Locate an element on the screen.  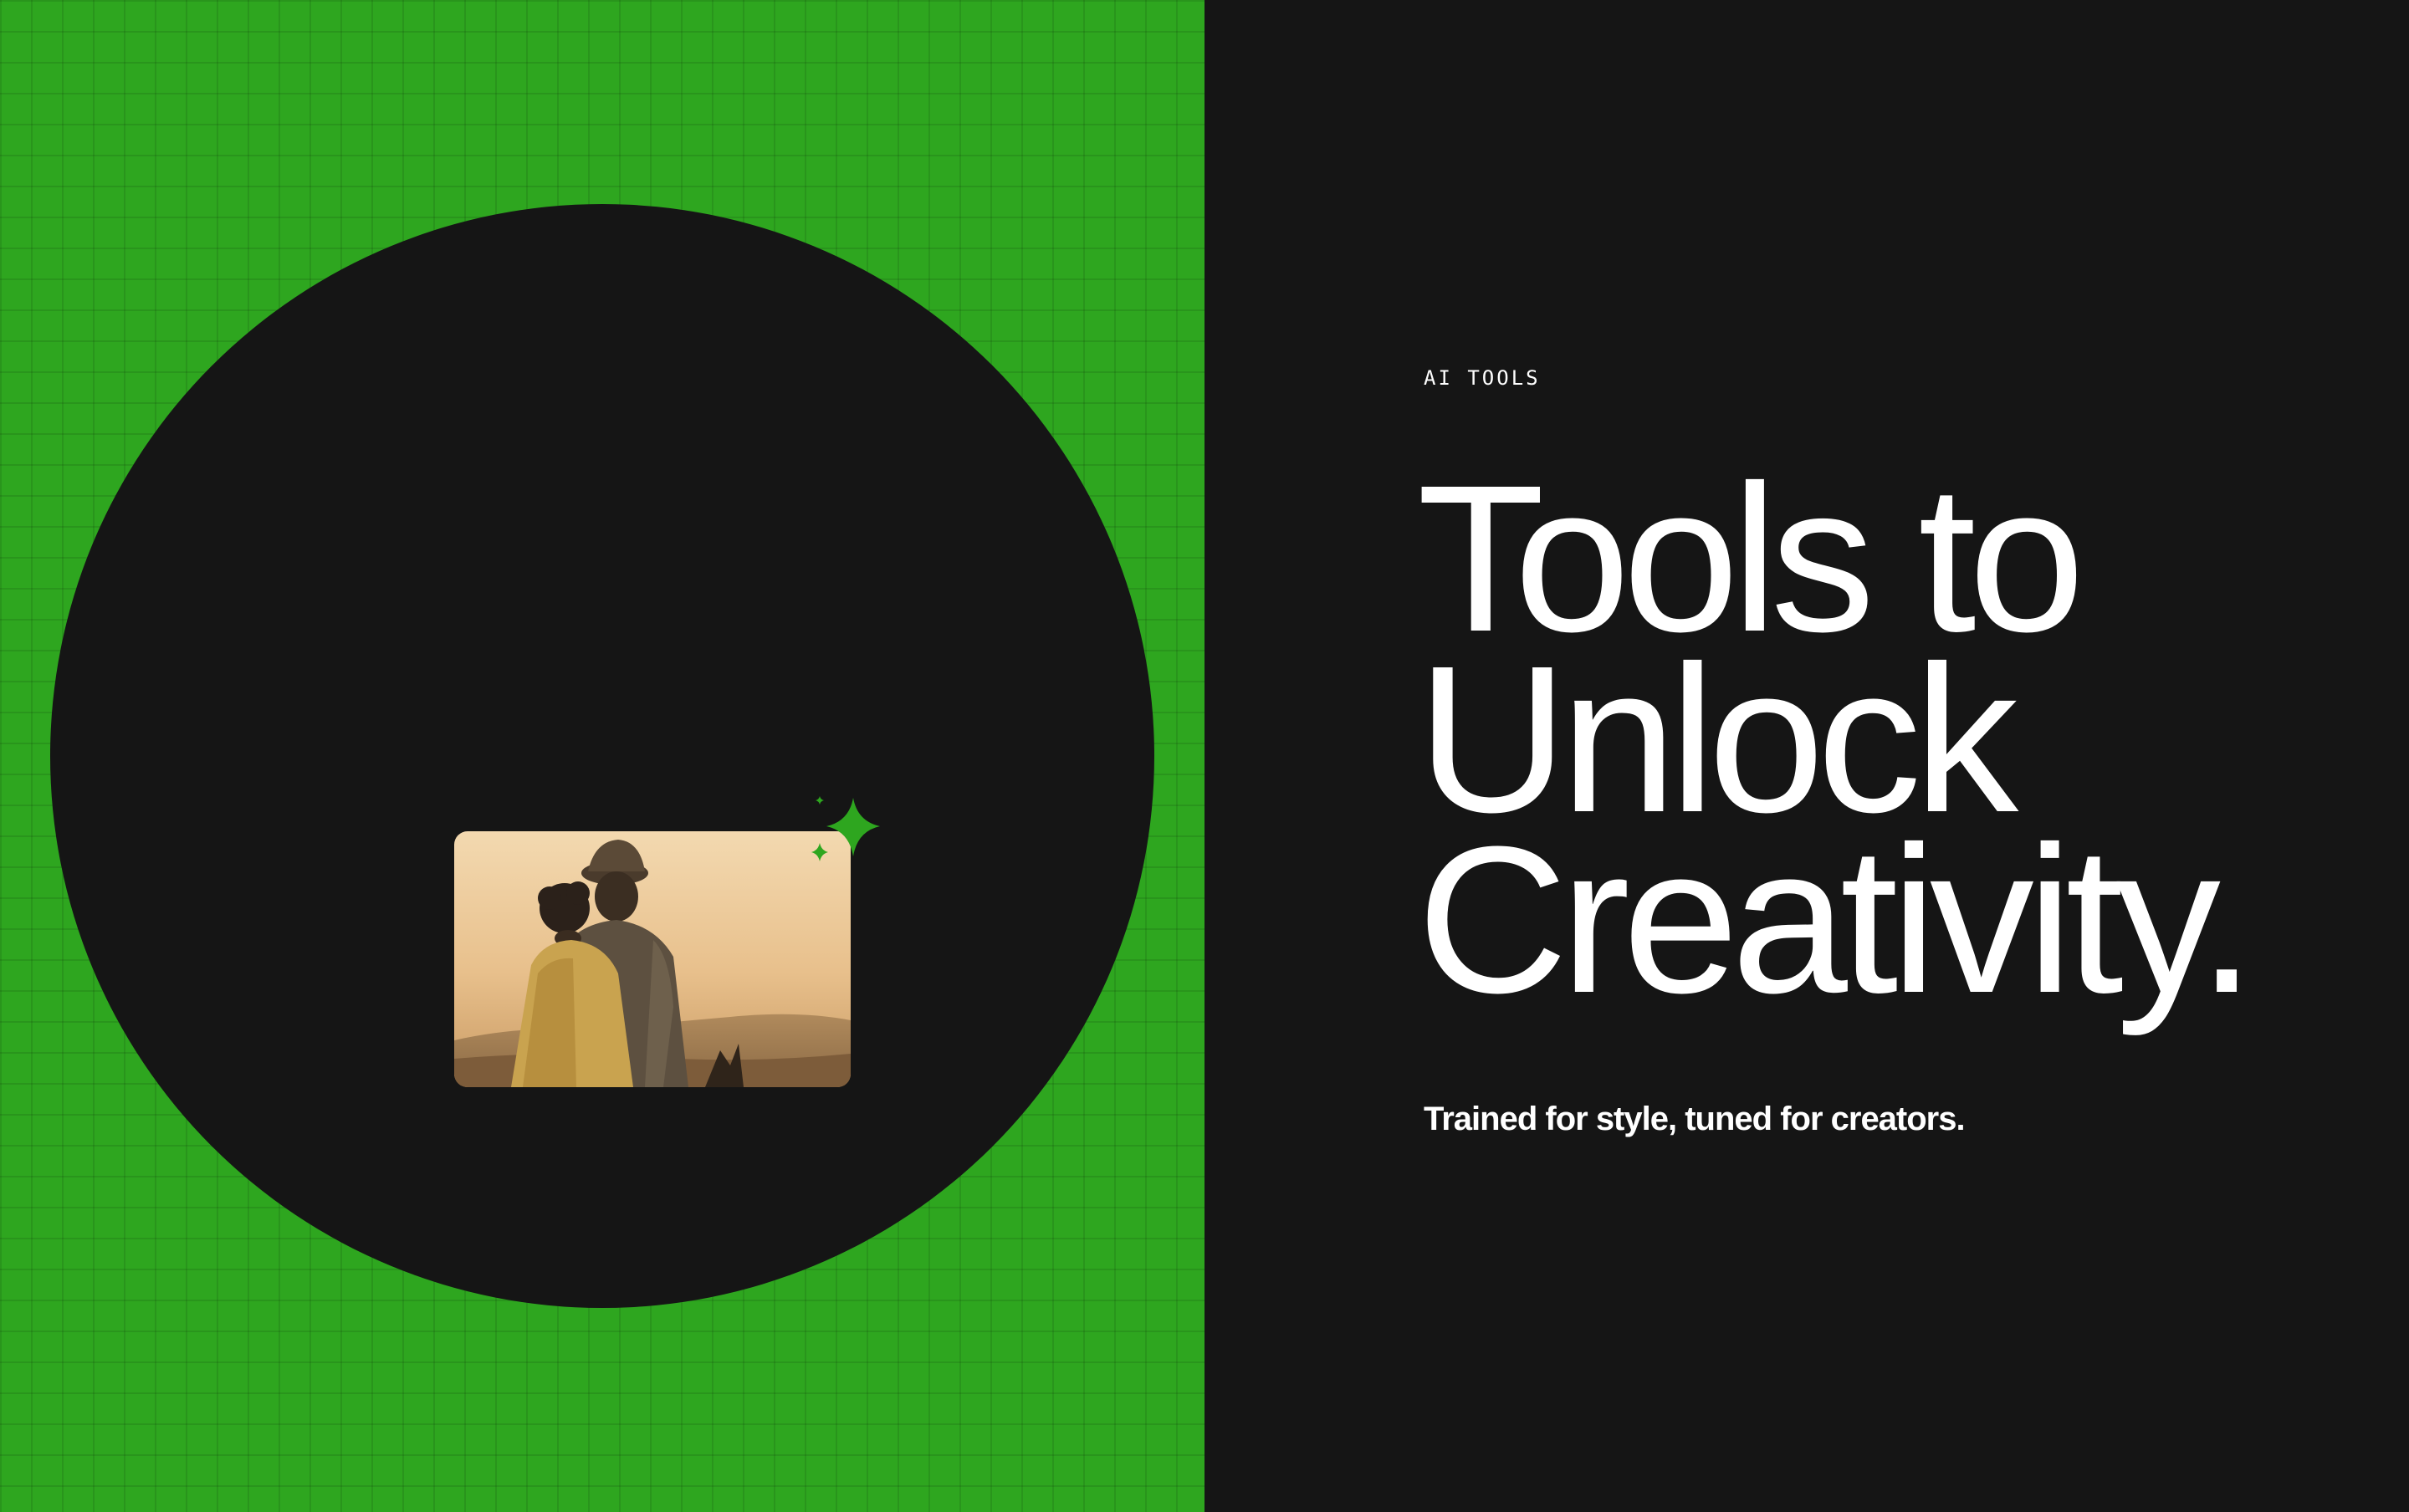
hero-headline: Tools to Unlock Creativity. is located at coordinates (1836, 745).